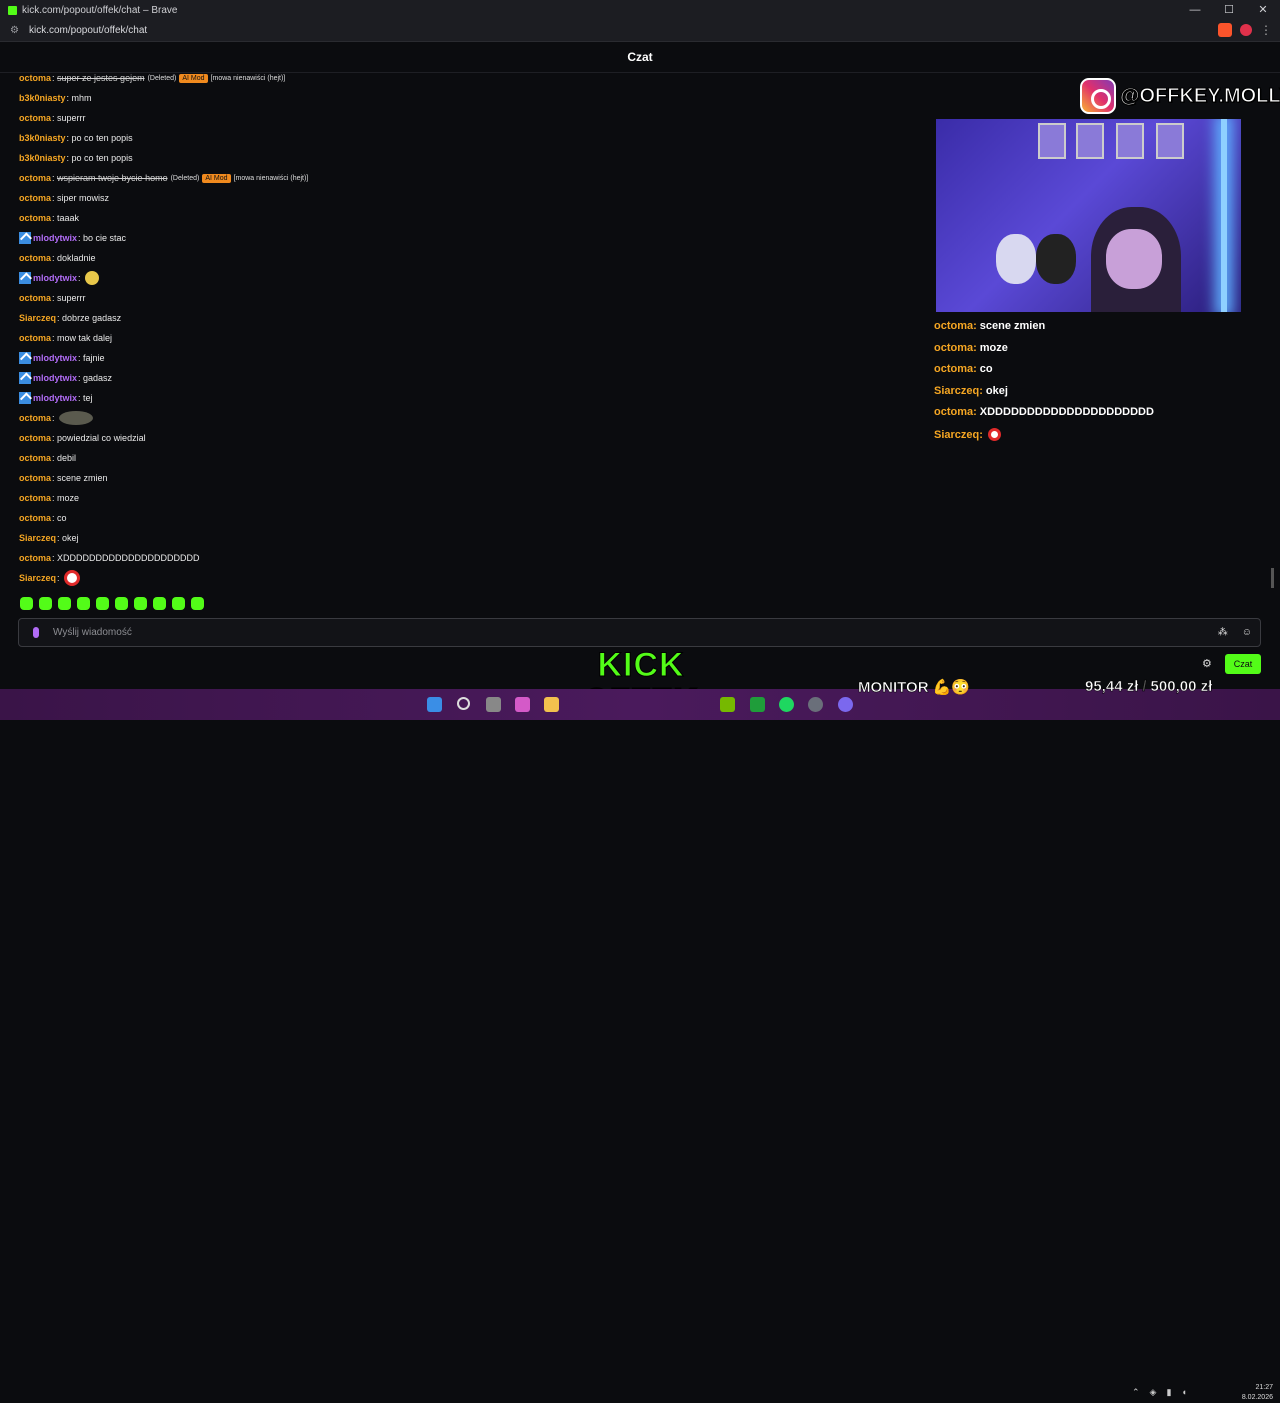 The width and height of the screenshot is (1280, 1403). What do you see at coordinates (1247, 632) in the screenshot?
I see `emoji-icon: ☺` at bounding box center [1247, 632].